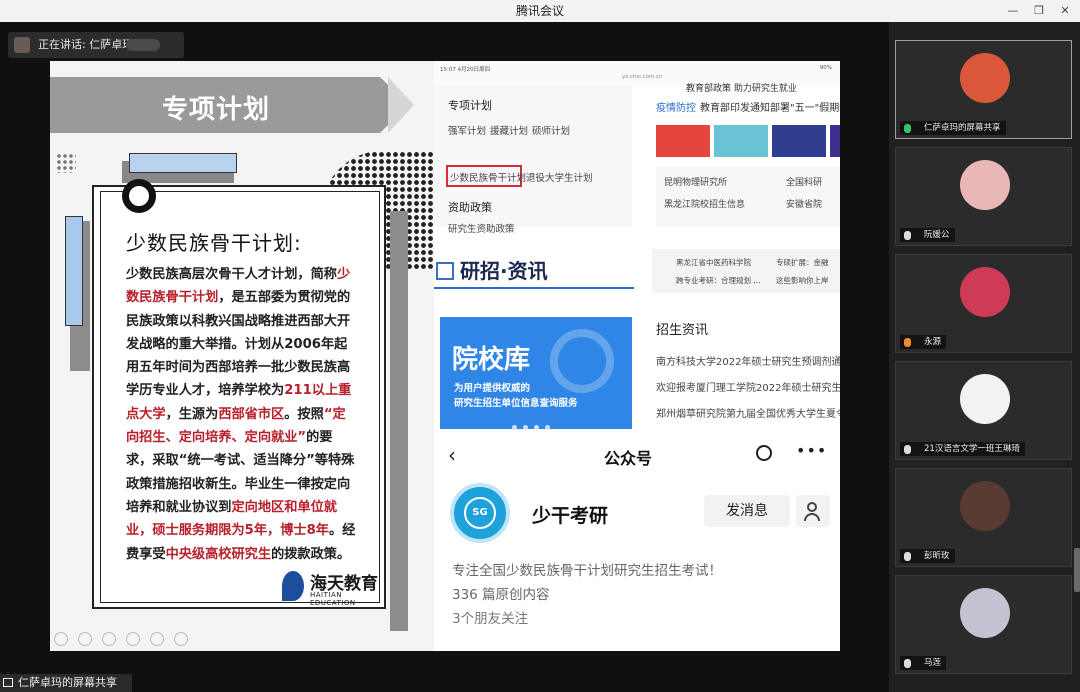  Describe the element at coordinates (86, 44) in the screenshot. I see `speaker-label: 正在讲话: 仁萨卓玛` at that location.